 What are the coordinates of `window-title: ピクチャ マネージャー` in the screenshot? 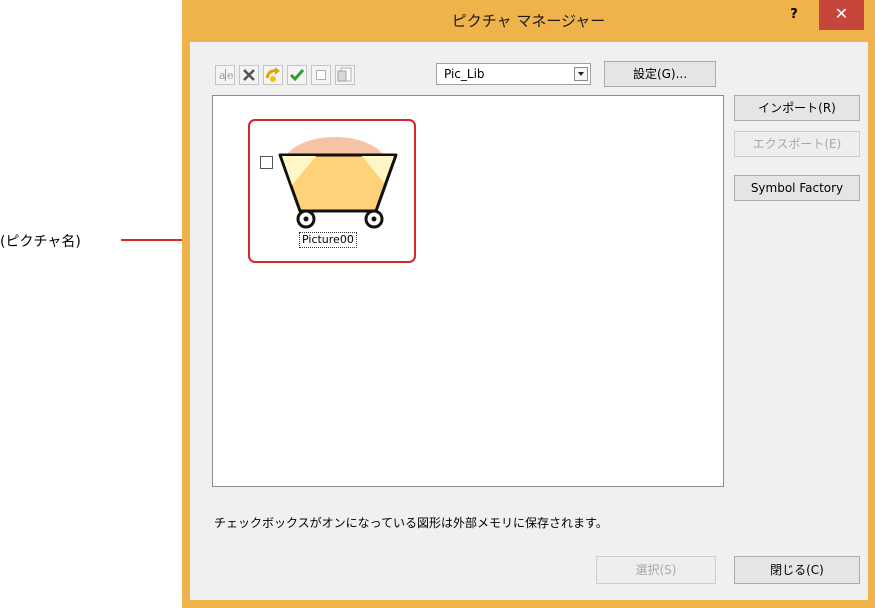 It's located at (528, 21).